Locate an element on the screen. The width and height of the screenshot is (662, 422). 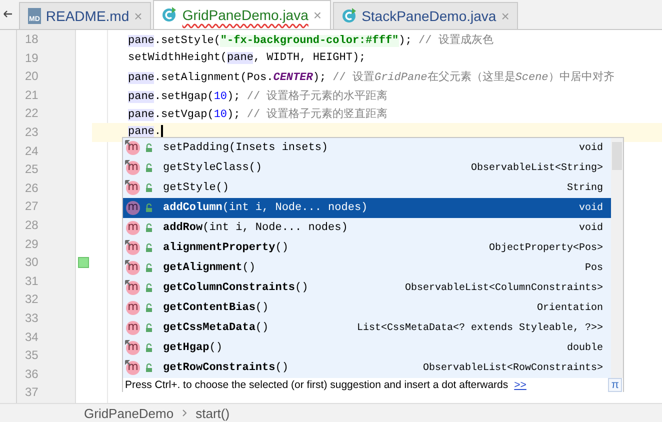
method-signature: getCssMetaData() is located at coordinates (216, 328).